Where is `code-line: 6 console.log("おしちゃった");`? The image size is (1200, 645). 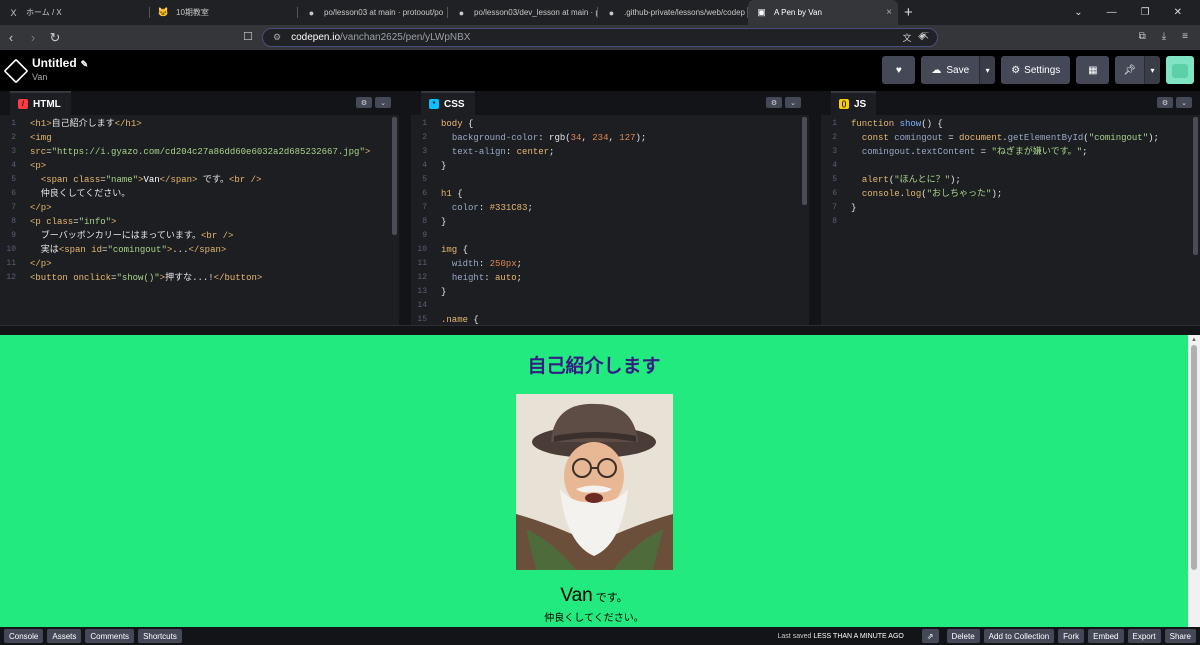
code-line: 6 console.log("おしちゃった"); is located at coordinates (1010, 194).